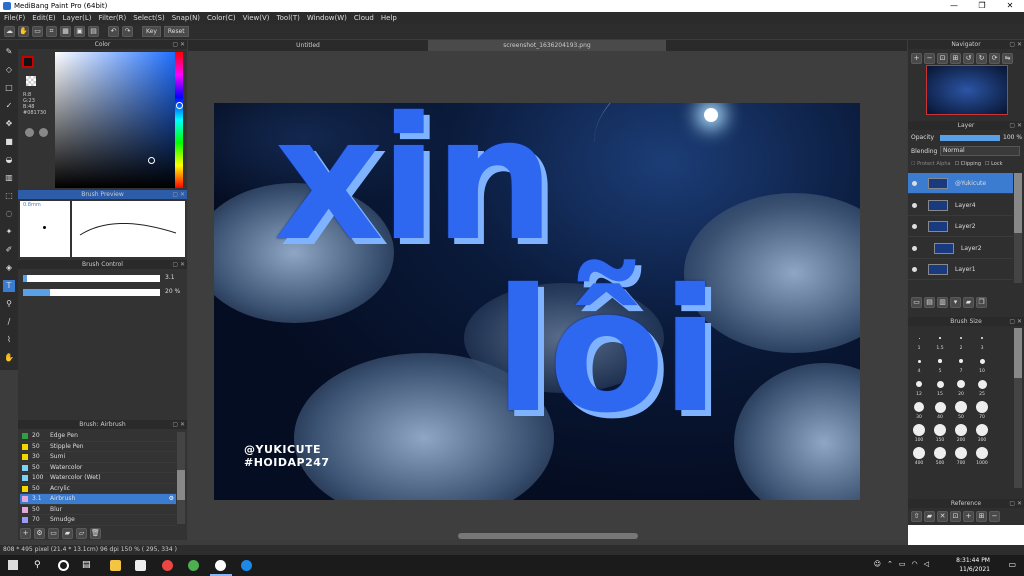 Image resolution: width=1024 pixels, height=576 pixels. I want to click on battery-icon: ▭, so click(902, 564).